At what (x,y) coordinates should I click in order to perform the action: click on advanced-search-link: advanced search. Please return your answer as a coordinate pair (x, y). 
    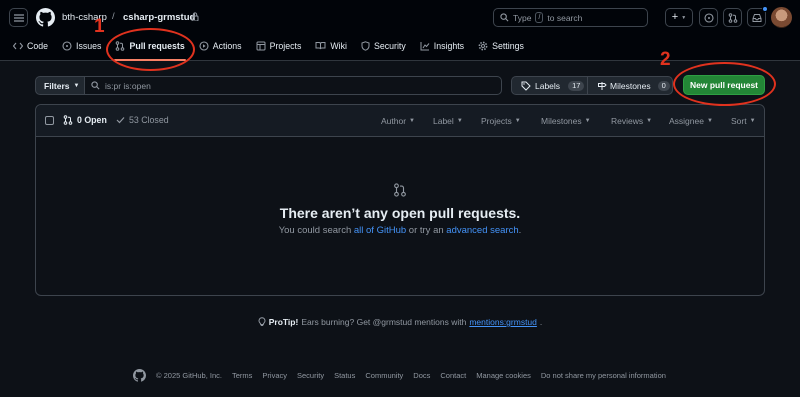
    Looking at the image, I should click on (482, 230).